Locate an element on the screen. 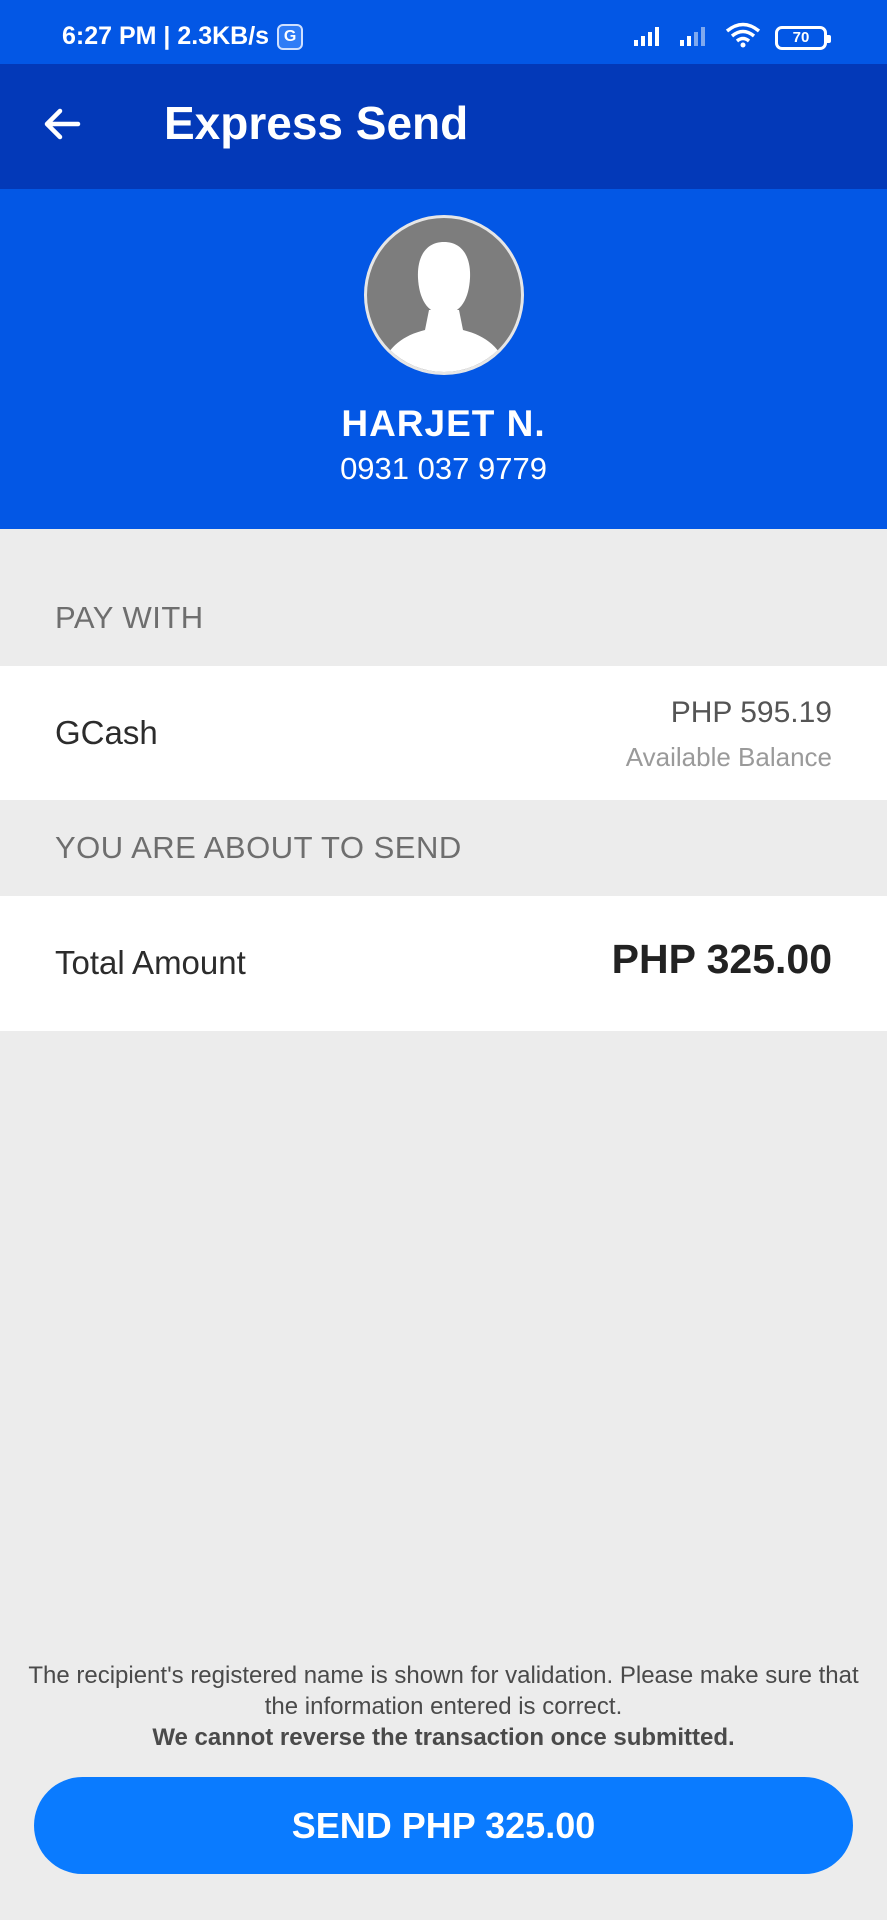  payment-method-name: GCash is located at coordinates (106, 732).